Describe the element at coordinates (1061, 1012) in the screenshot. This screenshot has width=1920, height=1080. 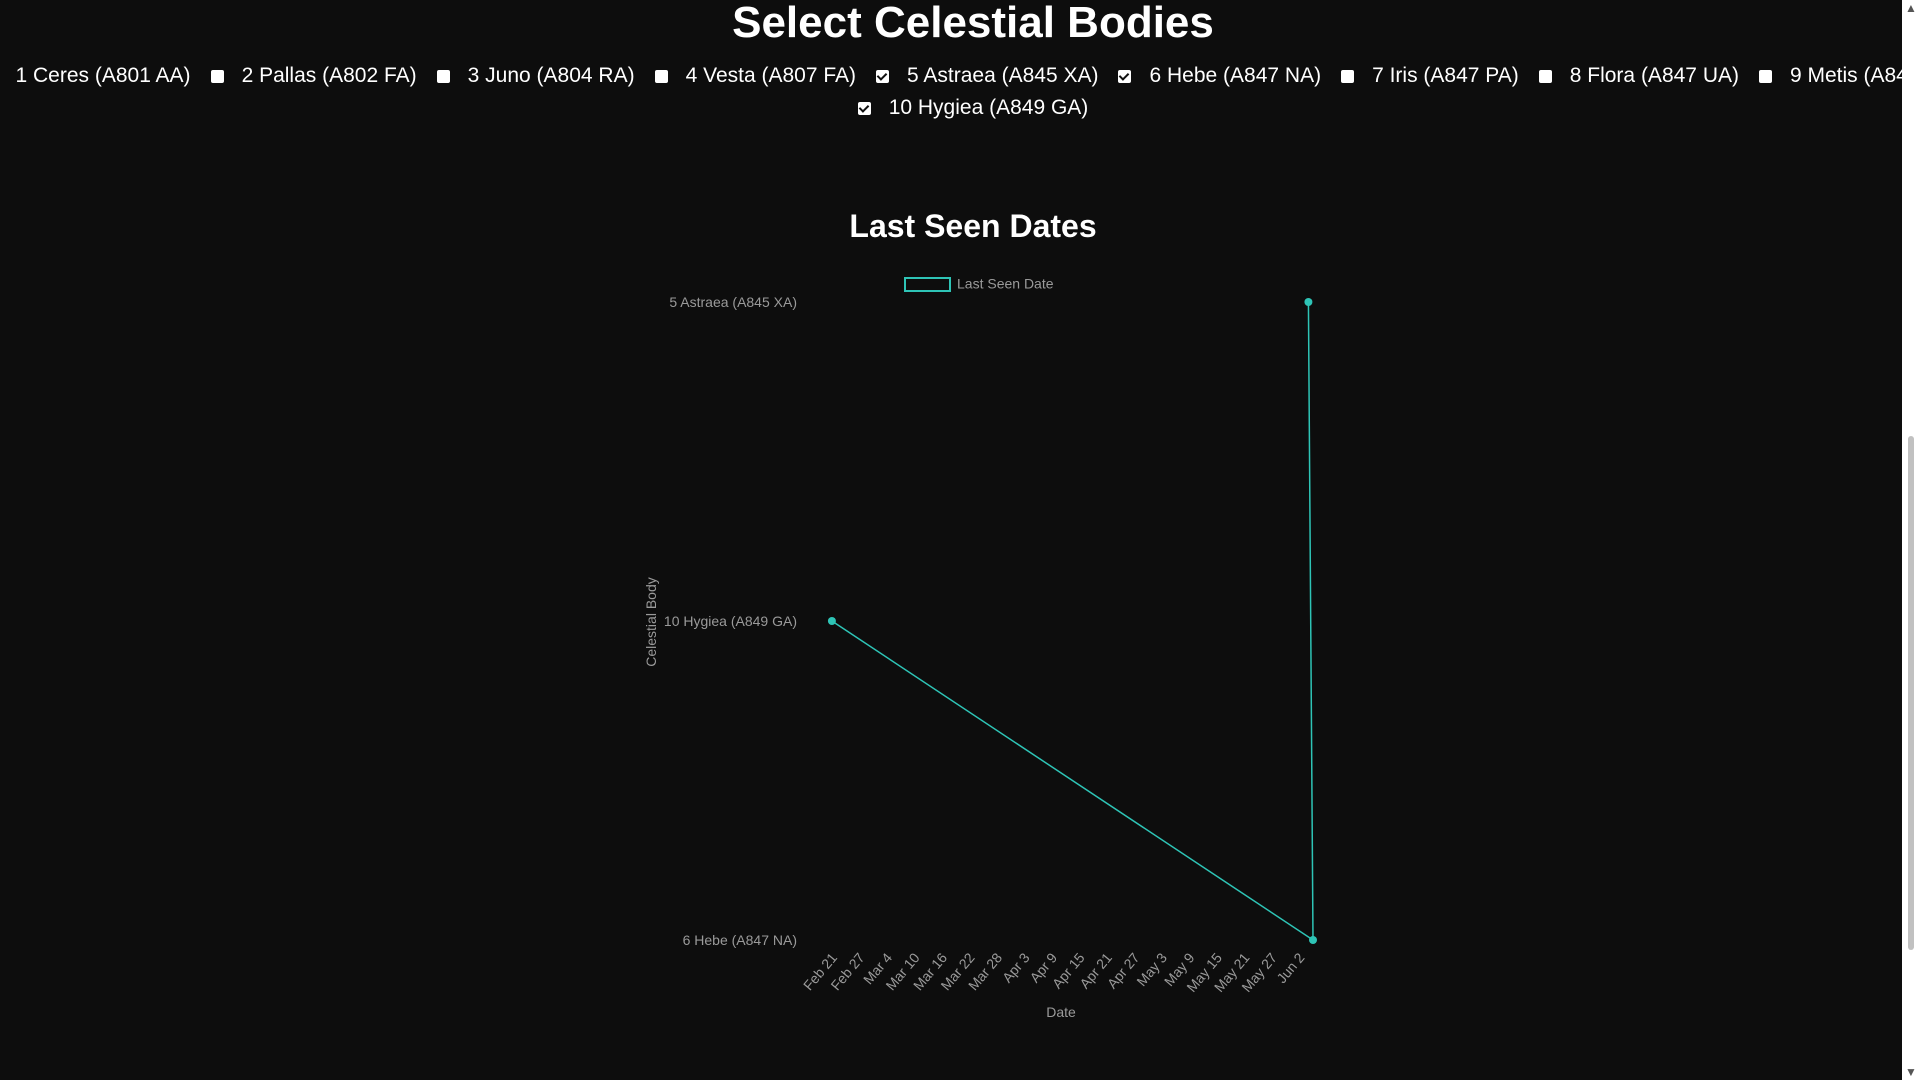
I see `x-axis-title: Date` at that location.